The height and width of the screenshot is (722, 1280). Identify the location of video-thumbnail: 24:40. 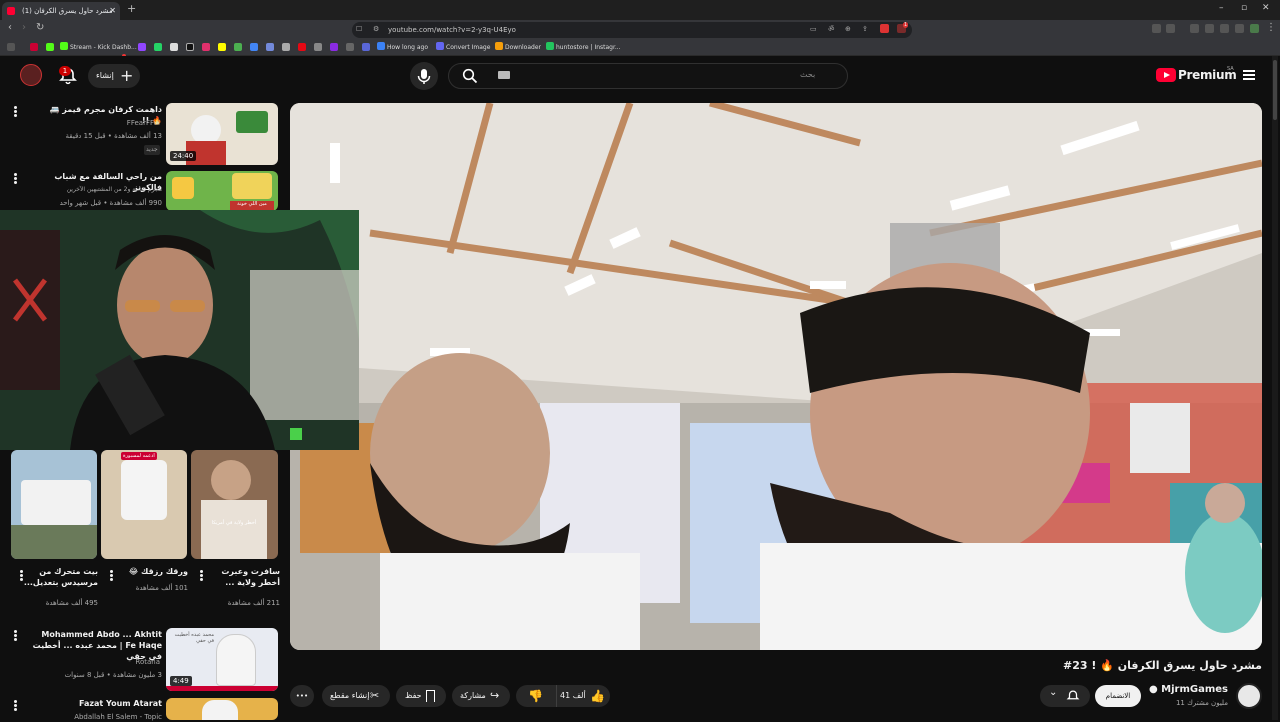
(222, 134).